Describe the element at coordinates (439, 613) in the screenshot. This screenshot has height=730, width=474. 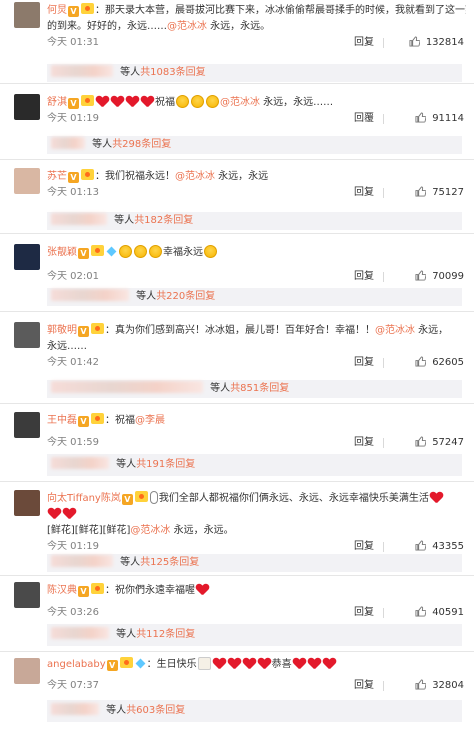
I see `like-button: 40591` at that location.